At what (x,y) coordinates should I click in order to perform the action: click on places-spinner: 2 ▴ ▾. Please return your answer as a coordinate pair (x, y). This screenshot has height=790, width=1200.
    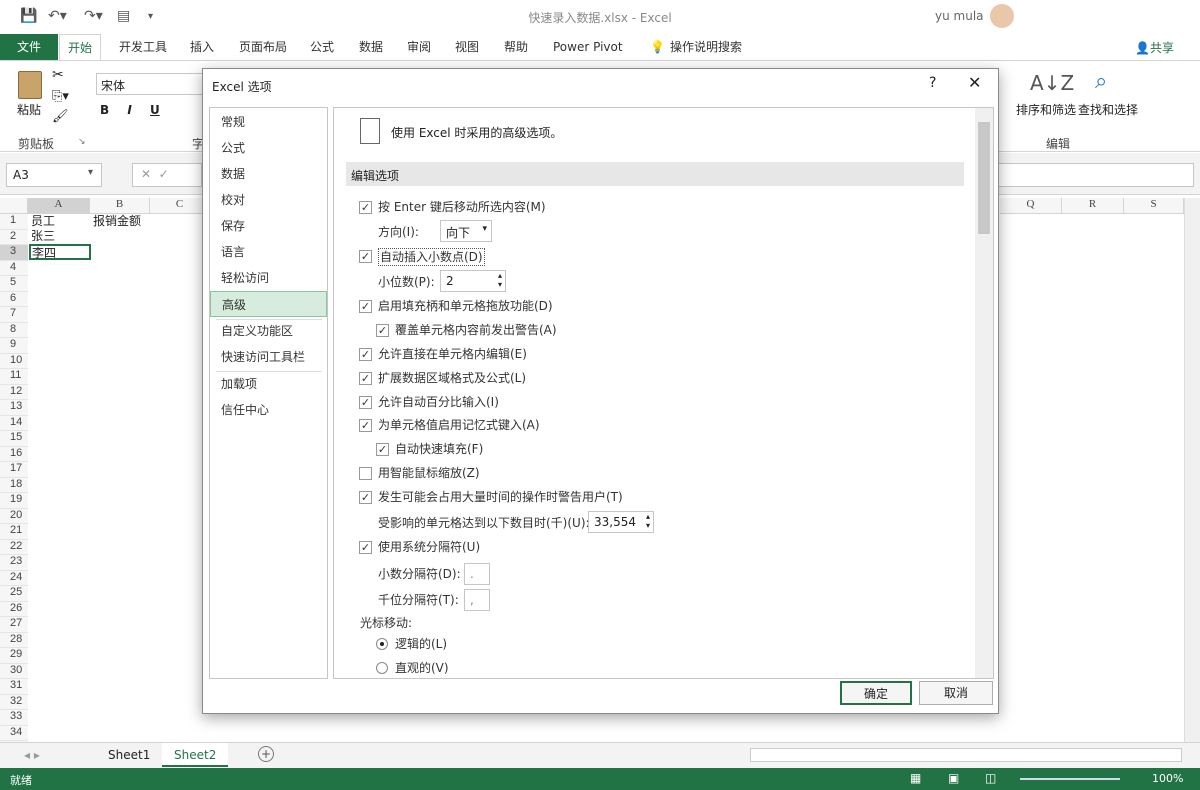
    Looking at the image, I should click on (473, 281).